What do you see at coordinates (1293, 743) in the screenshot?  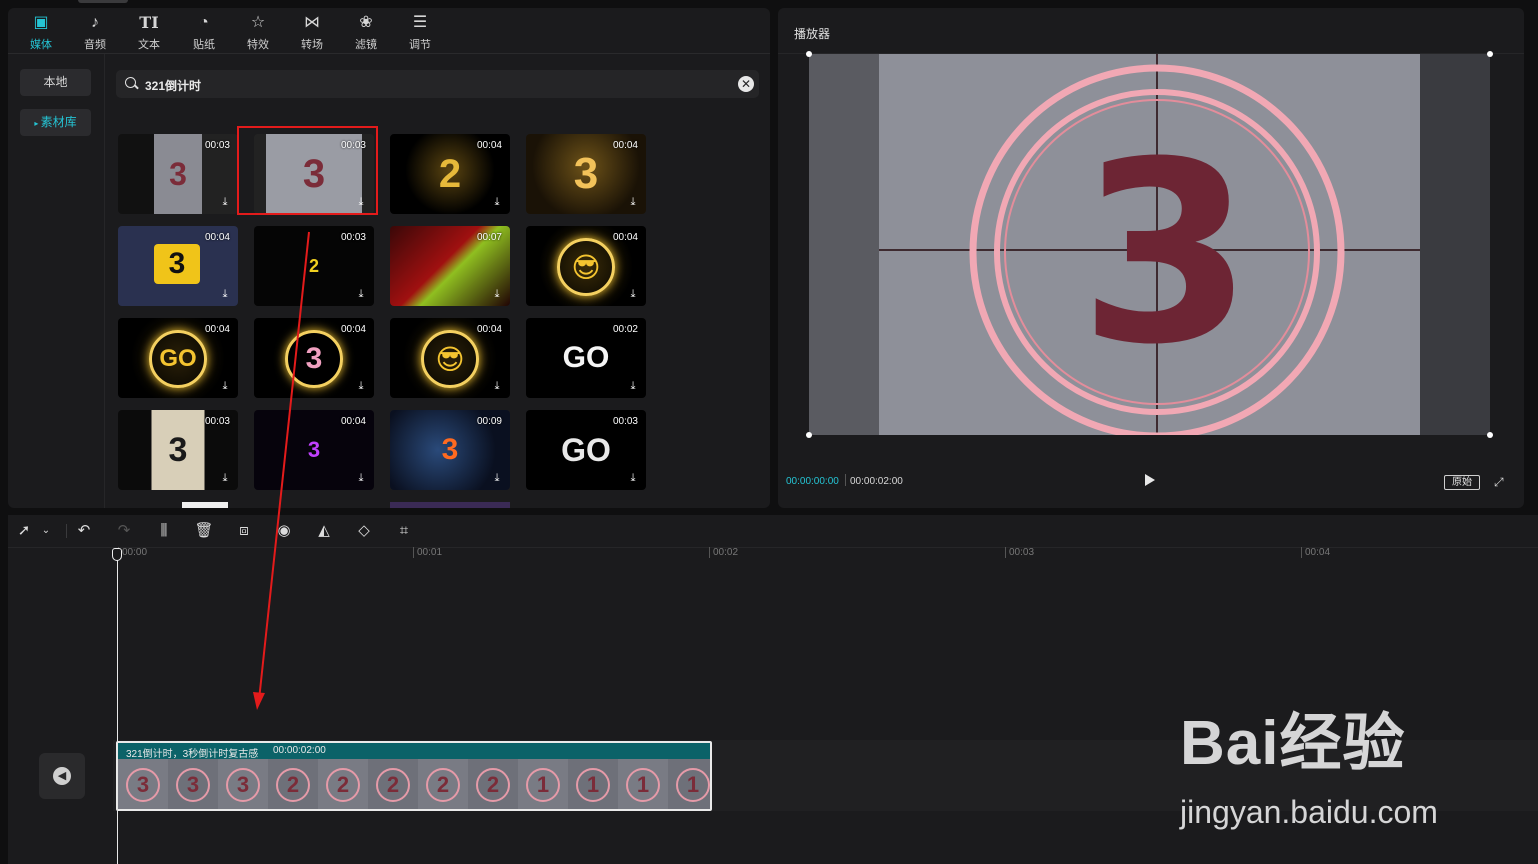 I see `watermark-text: Bai经验` at bounding box center [1293, 743].